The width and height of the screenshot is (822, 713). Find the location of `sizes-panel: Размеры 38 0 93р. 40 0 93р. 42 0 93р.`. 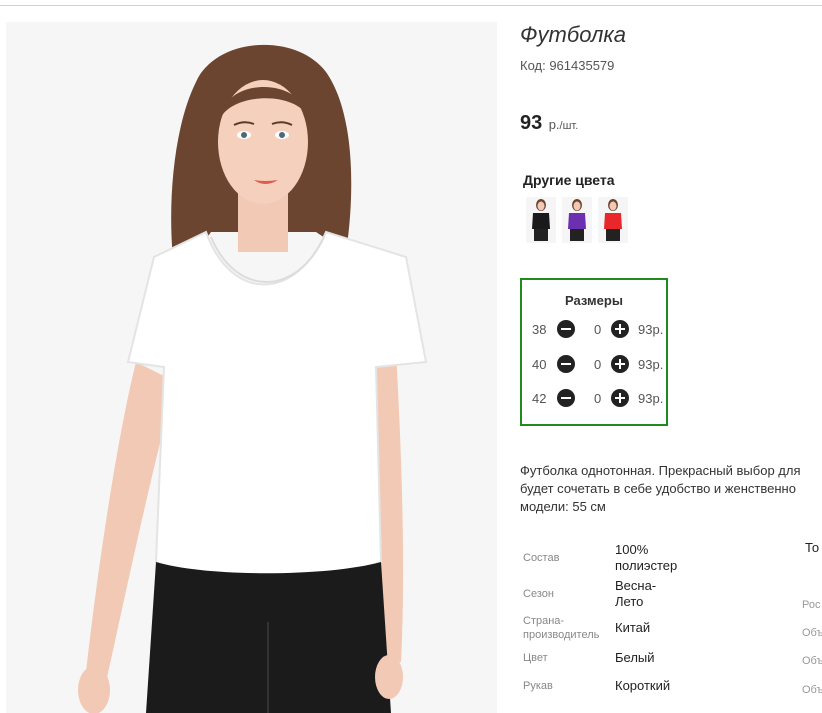

sizes-panel: Размеры 38 0 93р. 40 0 93р. 42 0 93р. is located at coordinates (594, 352).